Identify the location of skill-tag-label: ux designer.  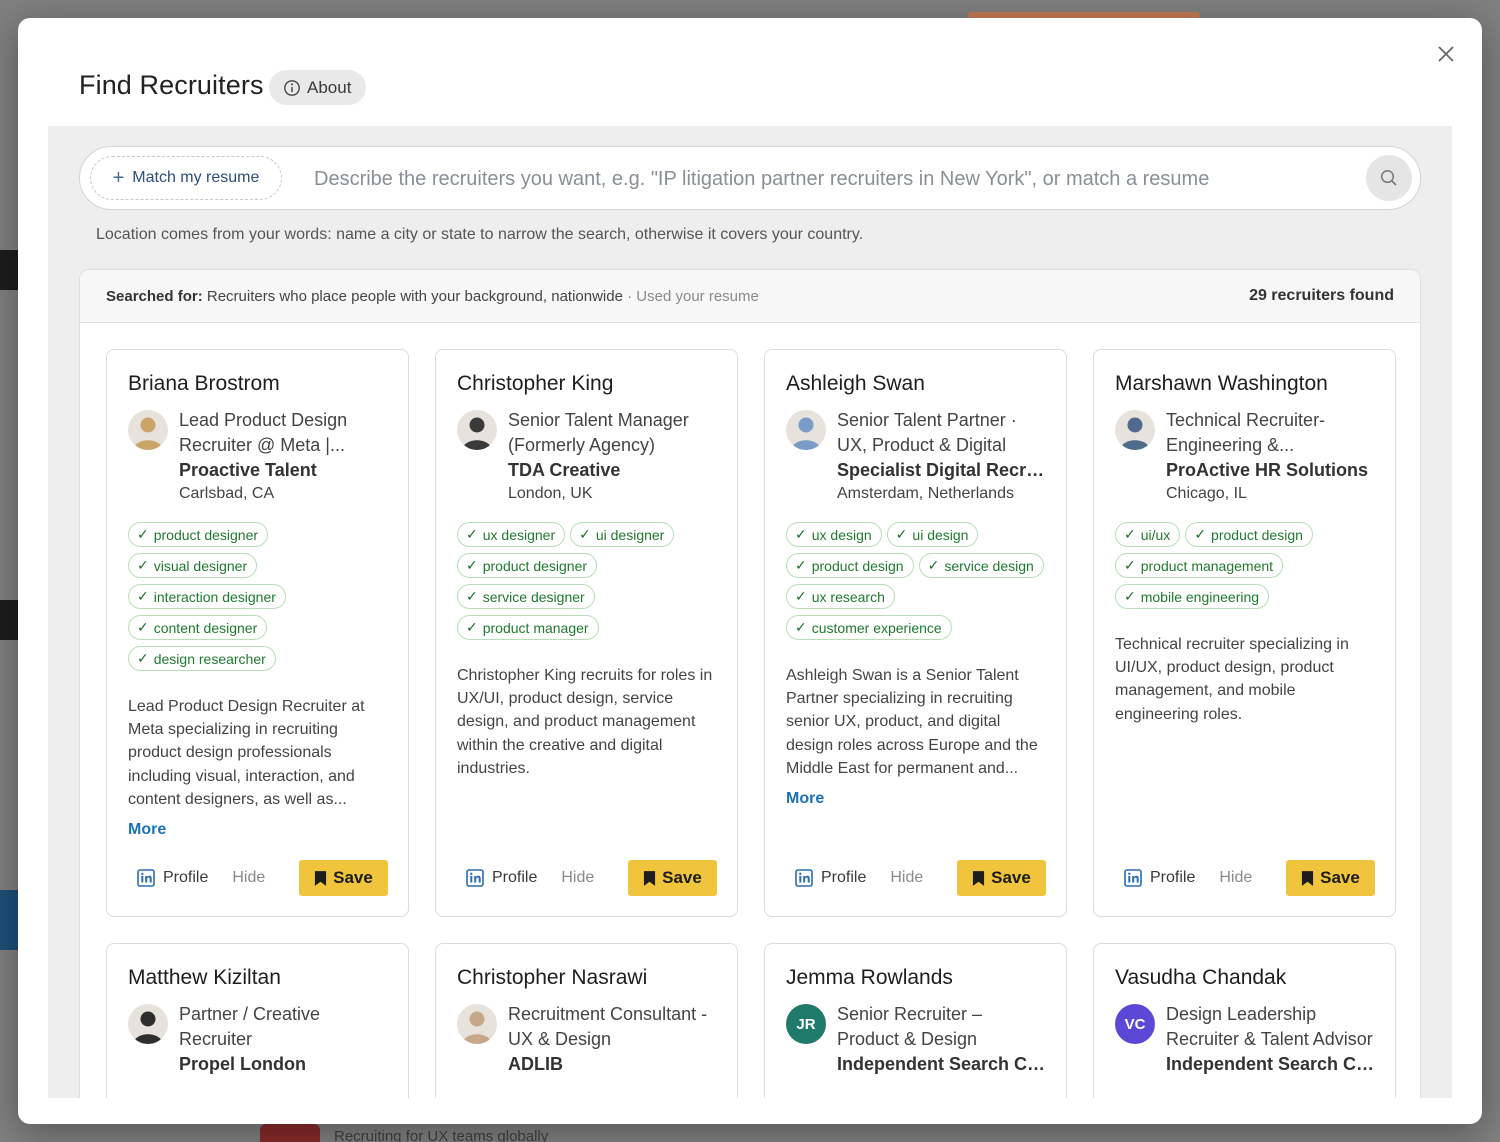
(519, 534).